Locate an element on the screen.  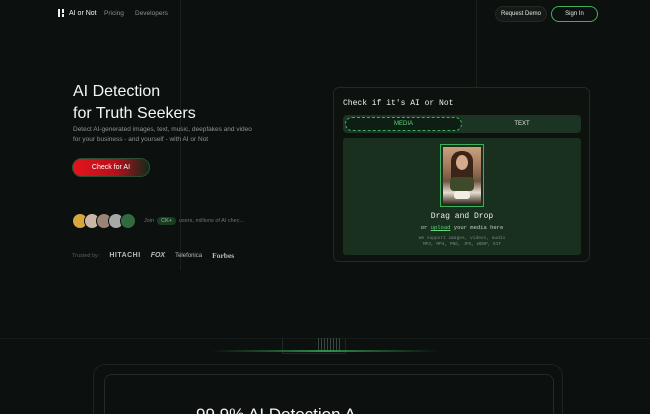
user-count-badge: CK+ is located at coordinates (166, 221).